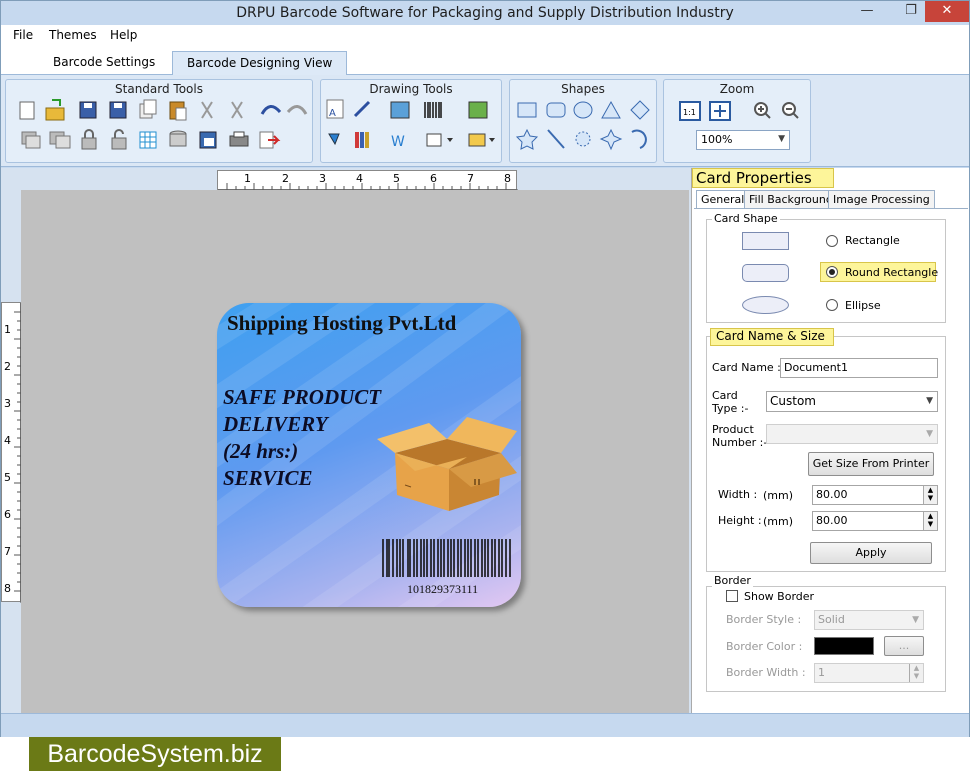 The height and width of the screenshot is (771, 970). Describe the element at coordinates (930, 495) in the screenshot. I see `width-spinner: ▲ ▼` at that location.